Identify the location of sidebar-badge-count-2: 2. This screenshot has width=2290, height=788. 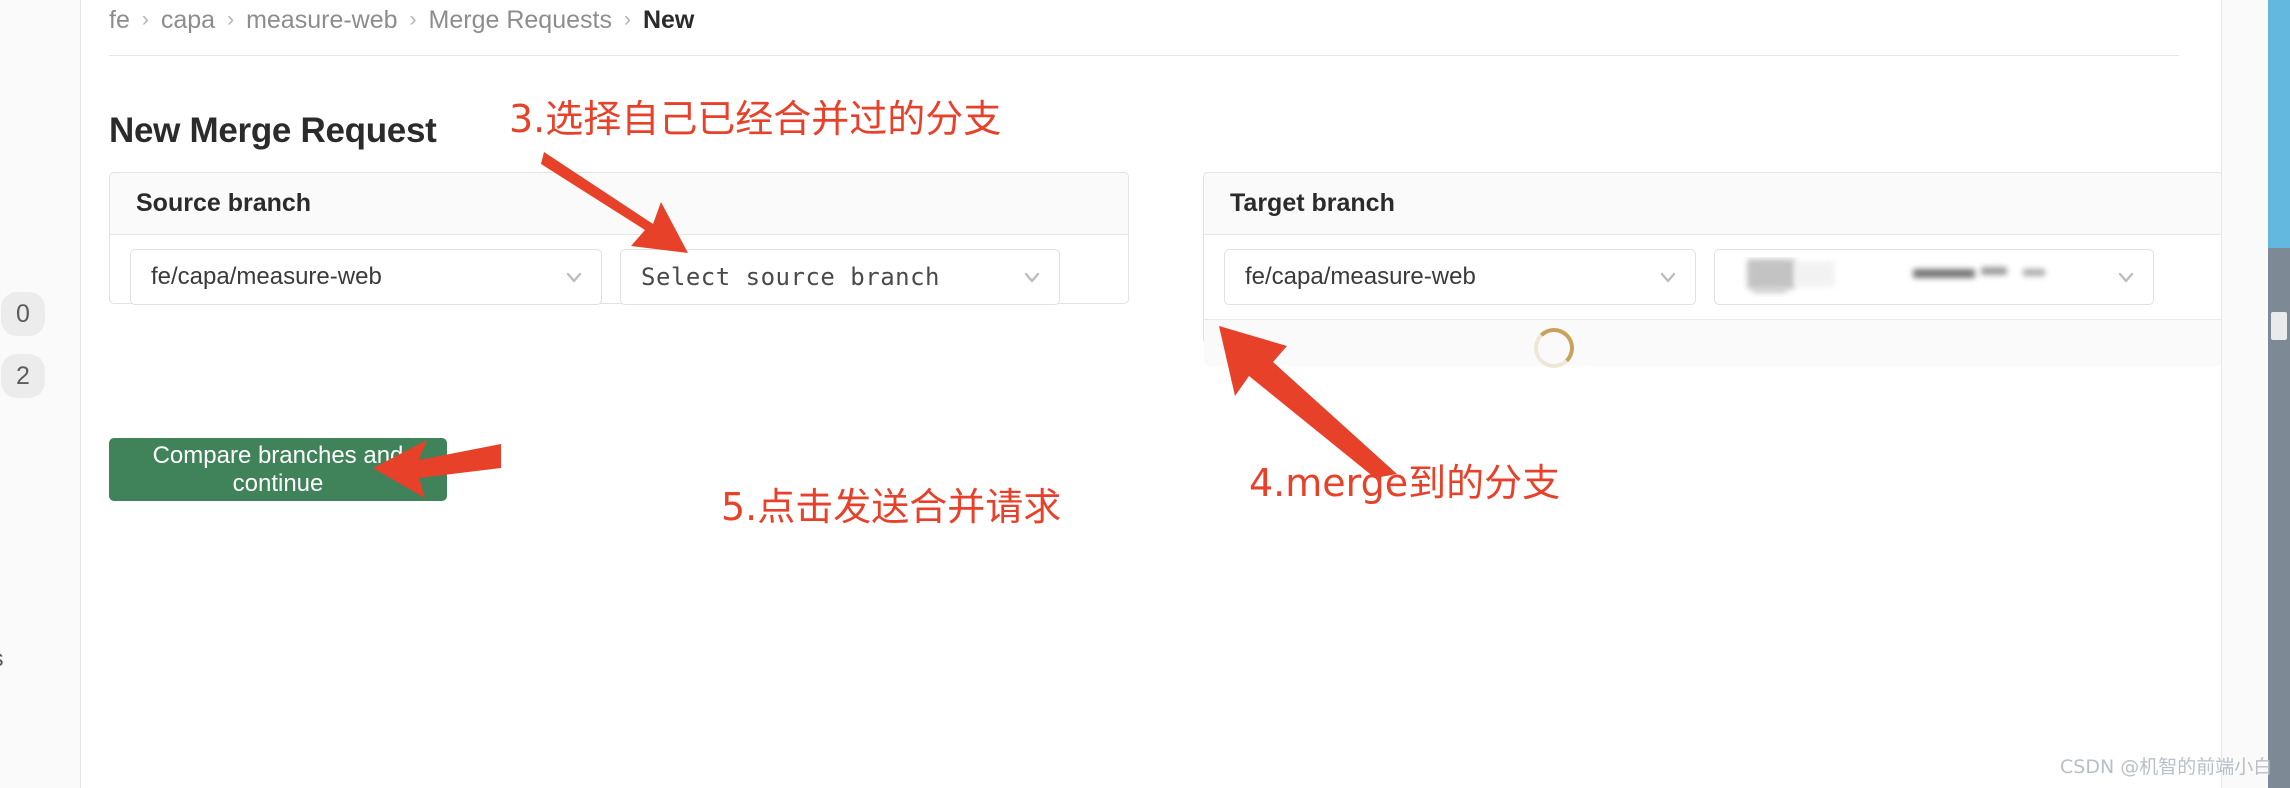
(23, 376).